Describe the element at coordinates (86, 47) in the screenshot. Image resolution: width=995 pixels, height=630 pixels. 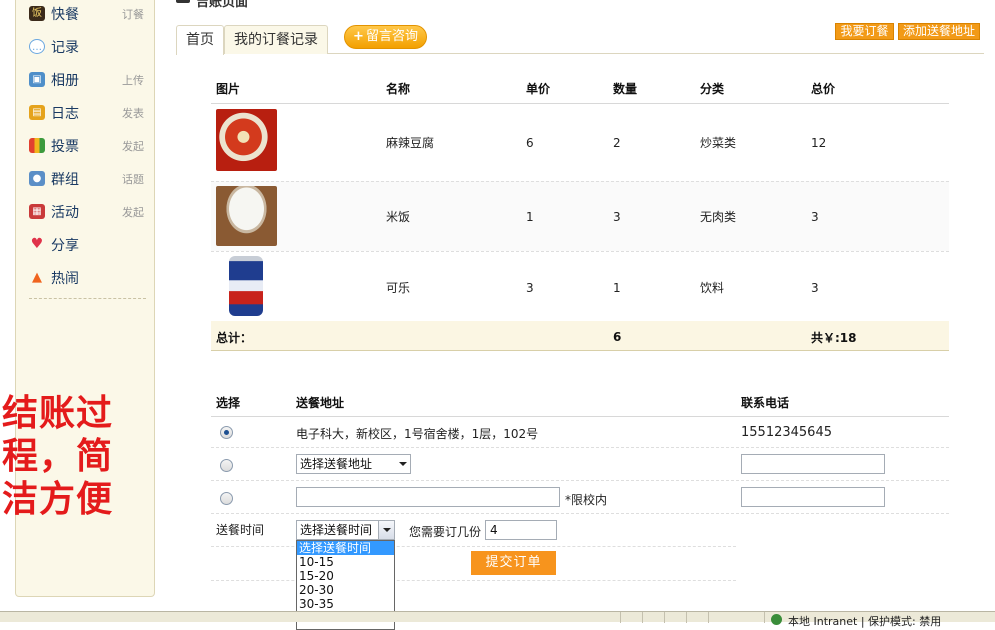
I see `sidebar-item-jilu: … 记录` at that location.